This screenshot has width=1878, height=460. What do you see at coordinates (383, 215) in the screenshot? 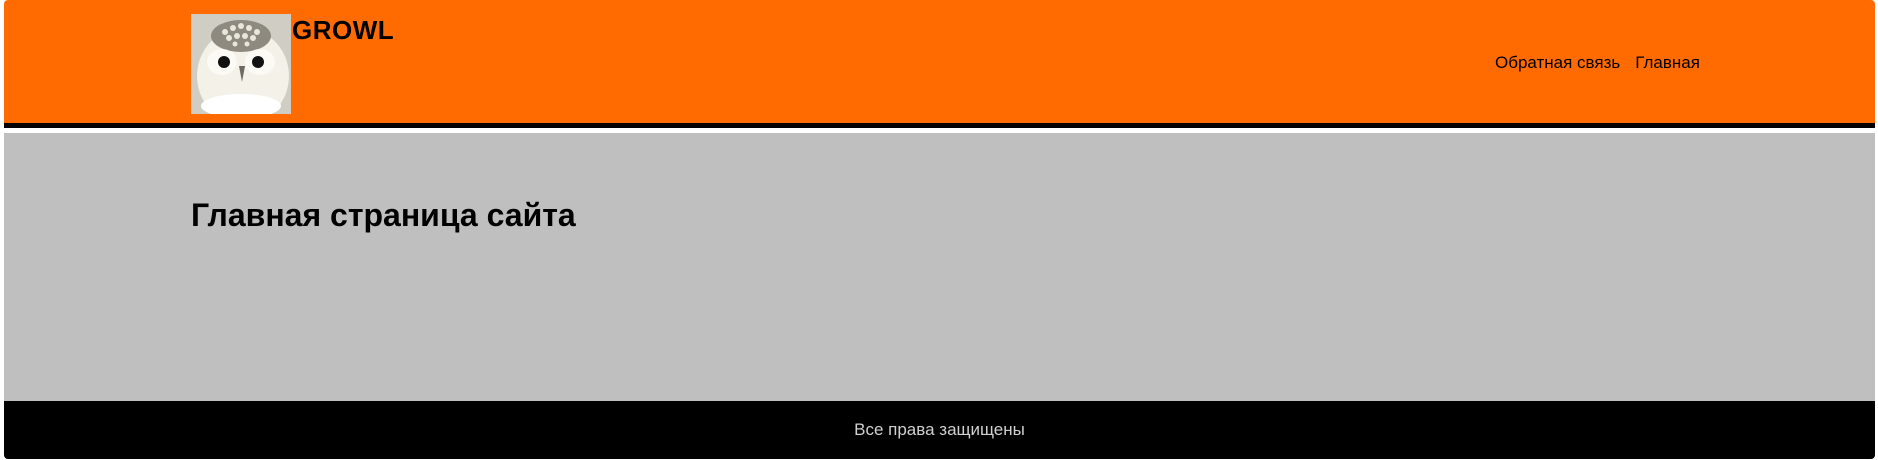
I see `page-title: Главная страница сайта` at bounding box center [383, 215].